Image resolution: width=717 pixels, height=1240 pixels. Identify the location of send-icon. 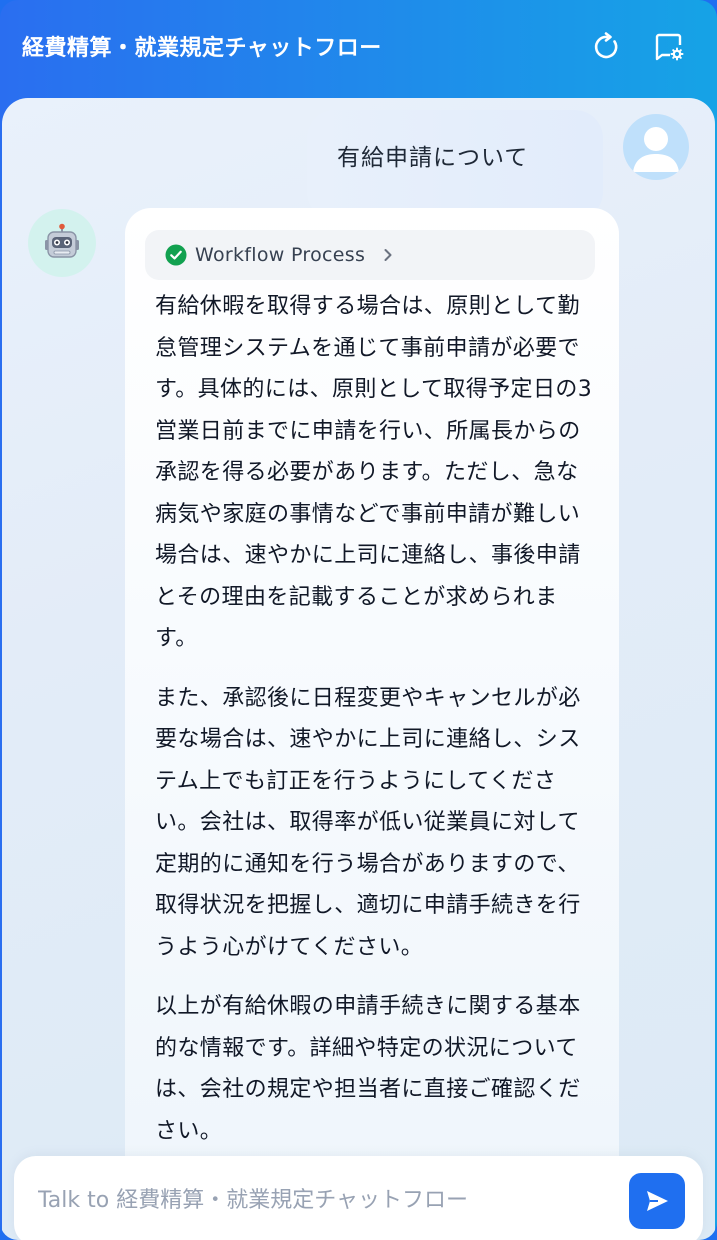
(657, 1201).